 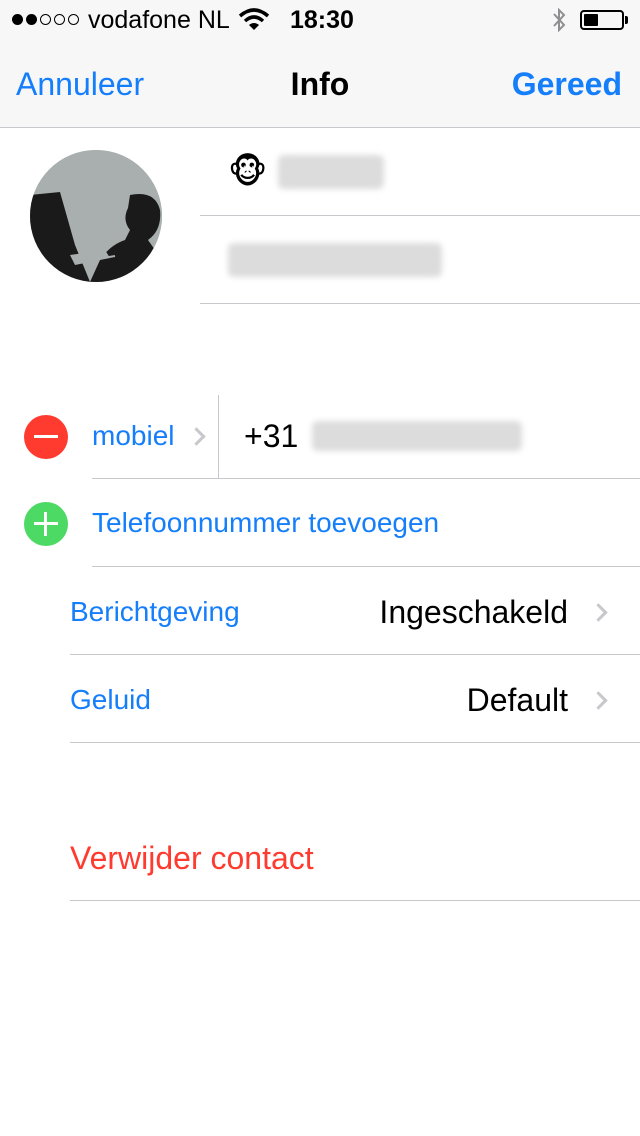 I want to click on add-phone-button, so click(x=46, y=524).